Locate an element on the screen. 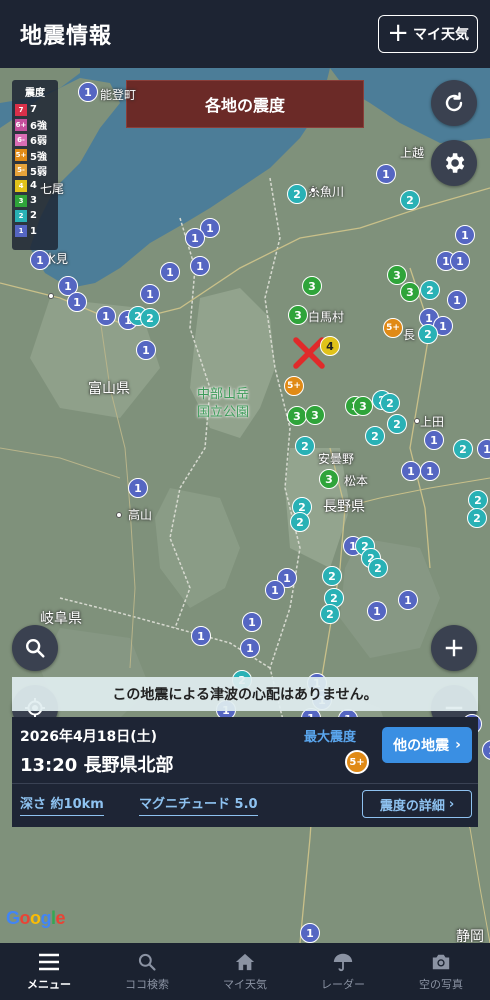 The image size is (490, 1000). refresh-button is located at coordinates (454, 103).